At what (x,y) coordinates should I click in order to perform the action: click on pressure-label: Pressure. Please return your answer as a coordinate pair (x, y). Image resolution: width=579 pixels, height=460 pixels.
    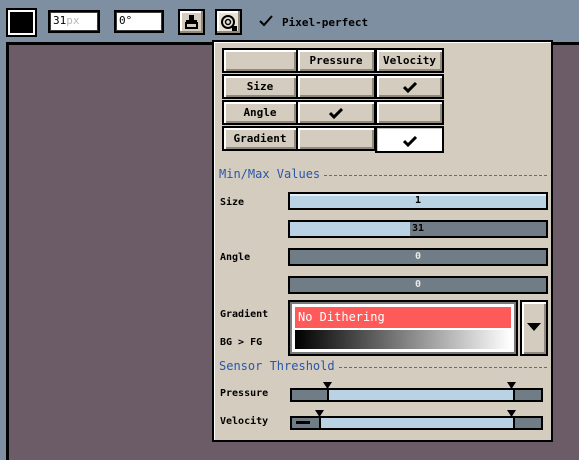
    Looking at the image, I should click on (244, 393).